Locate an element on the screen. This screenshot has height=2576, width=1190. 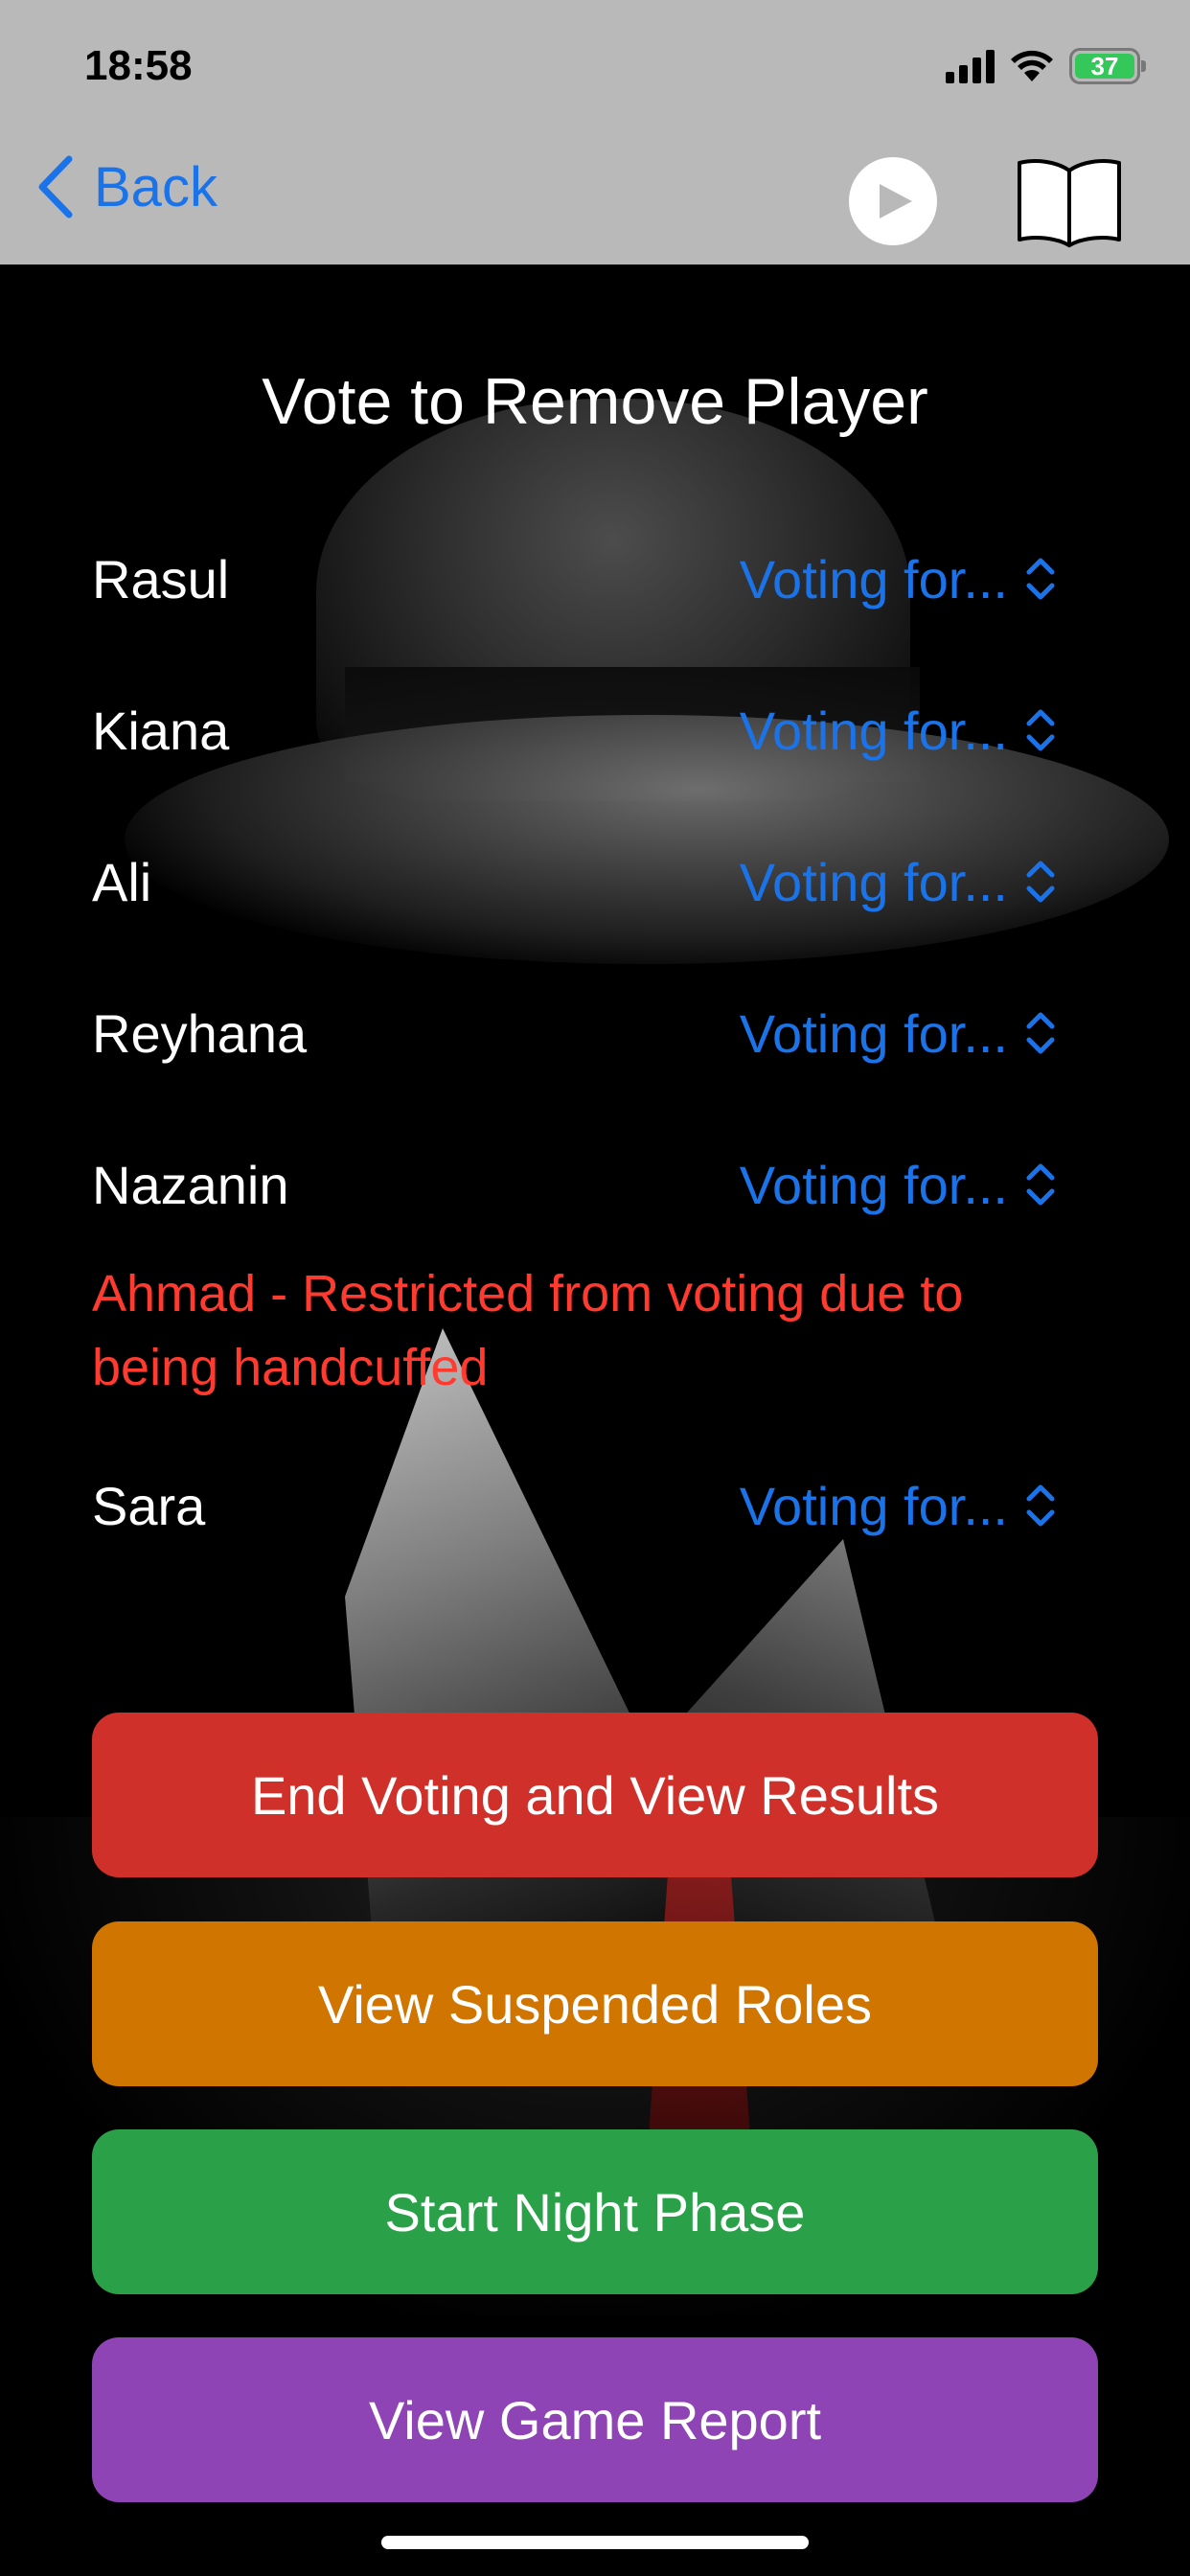
view-suspended-roles-button: View Suspended Roles is located at coordinates (595, 2004).